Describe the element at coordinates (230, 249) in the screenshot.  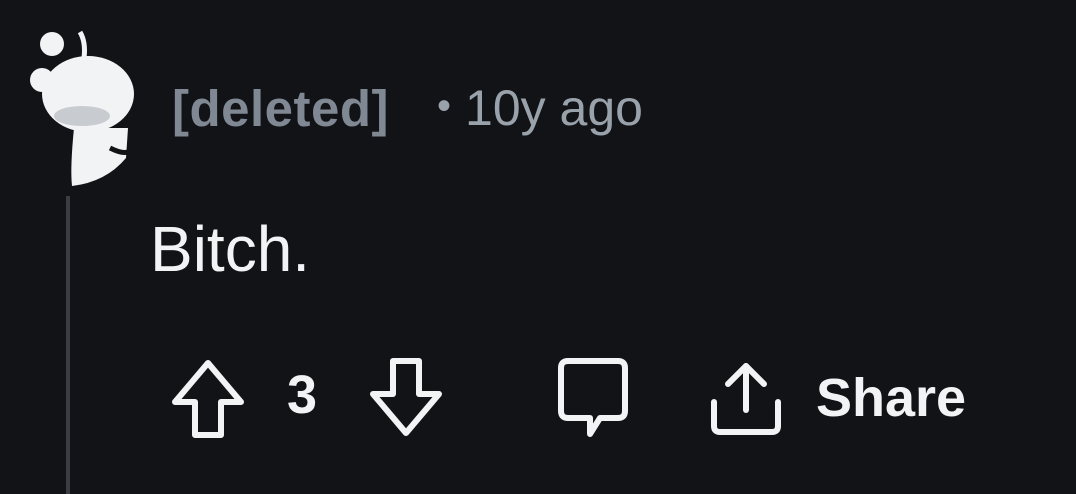
I see `comment-body: Bitch.` at that location.